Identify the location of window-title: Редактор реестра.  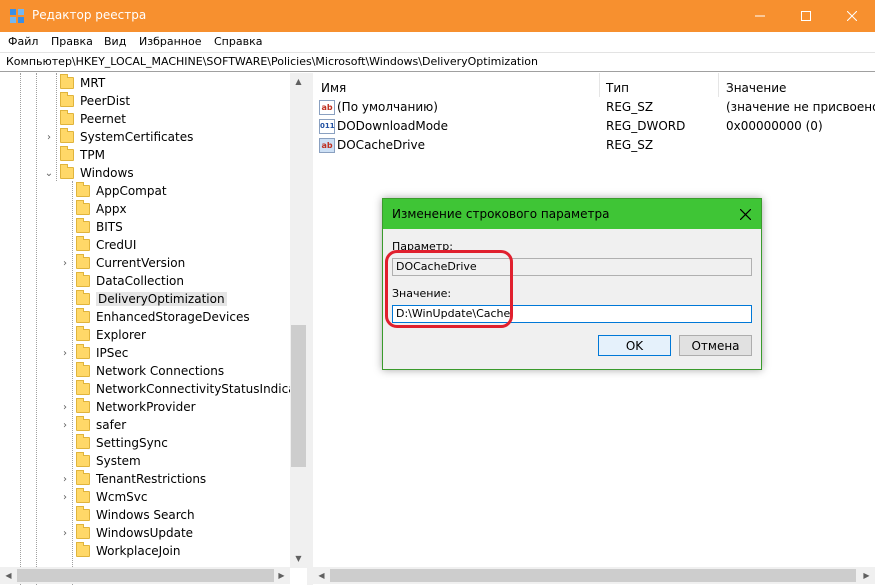
(89, 15).